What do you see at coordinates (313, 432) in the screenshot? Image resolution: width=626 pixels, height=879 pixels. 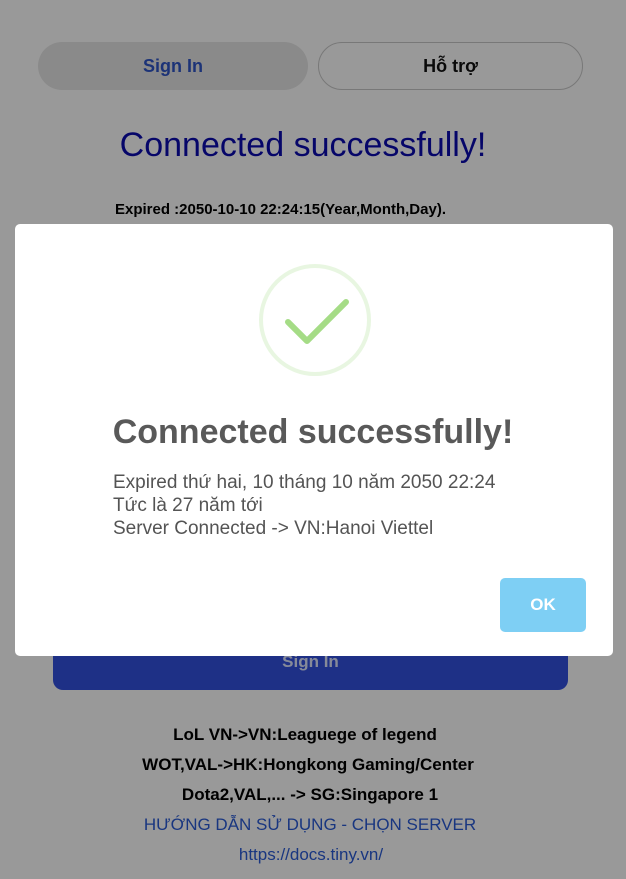 I see `dialog-title: Connected successfully!` at bounding box center [313, 432].